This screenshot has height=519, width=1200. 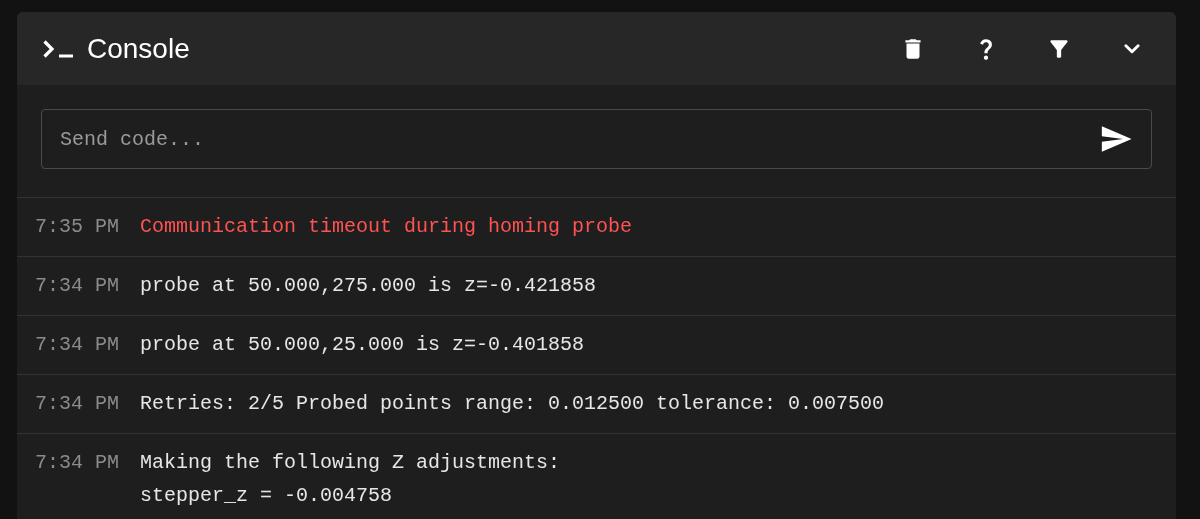 What do you see at coordinates (1132, 48) in the screenshot?
I see `chevron-down-icon` at bounding box center [1132, 48].